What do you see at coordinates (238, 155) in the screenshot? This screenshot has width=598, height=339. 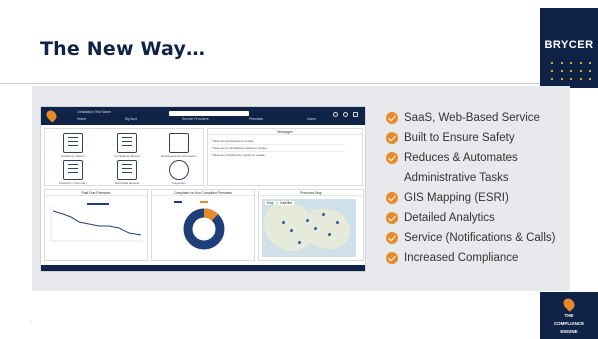 I see `message-item: There are 0 deficiency reports to review` at bounding box center [238, 155].